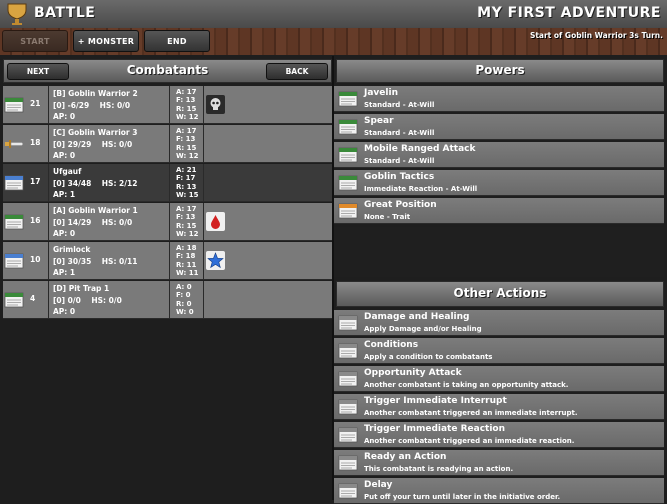 The height and width of the screenshot is (504, 667). What do you see at coordinates (391, 345) in the screenshot?
I see `action-name: Conditions` at bounding box center [391, 345].